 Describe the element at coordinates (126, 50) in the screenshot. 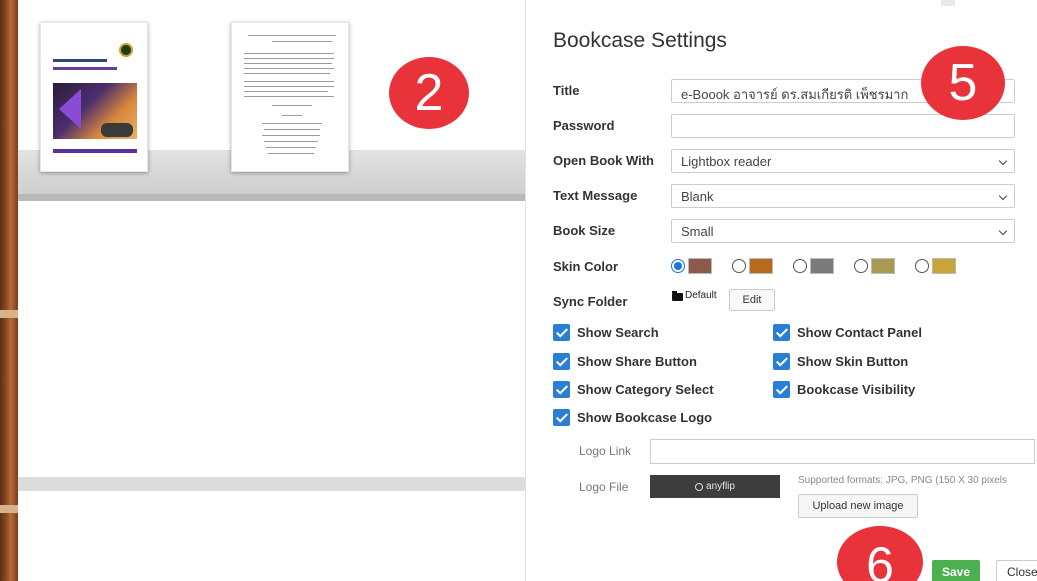

I see `university-crest-icon` at that location.